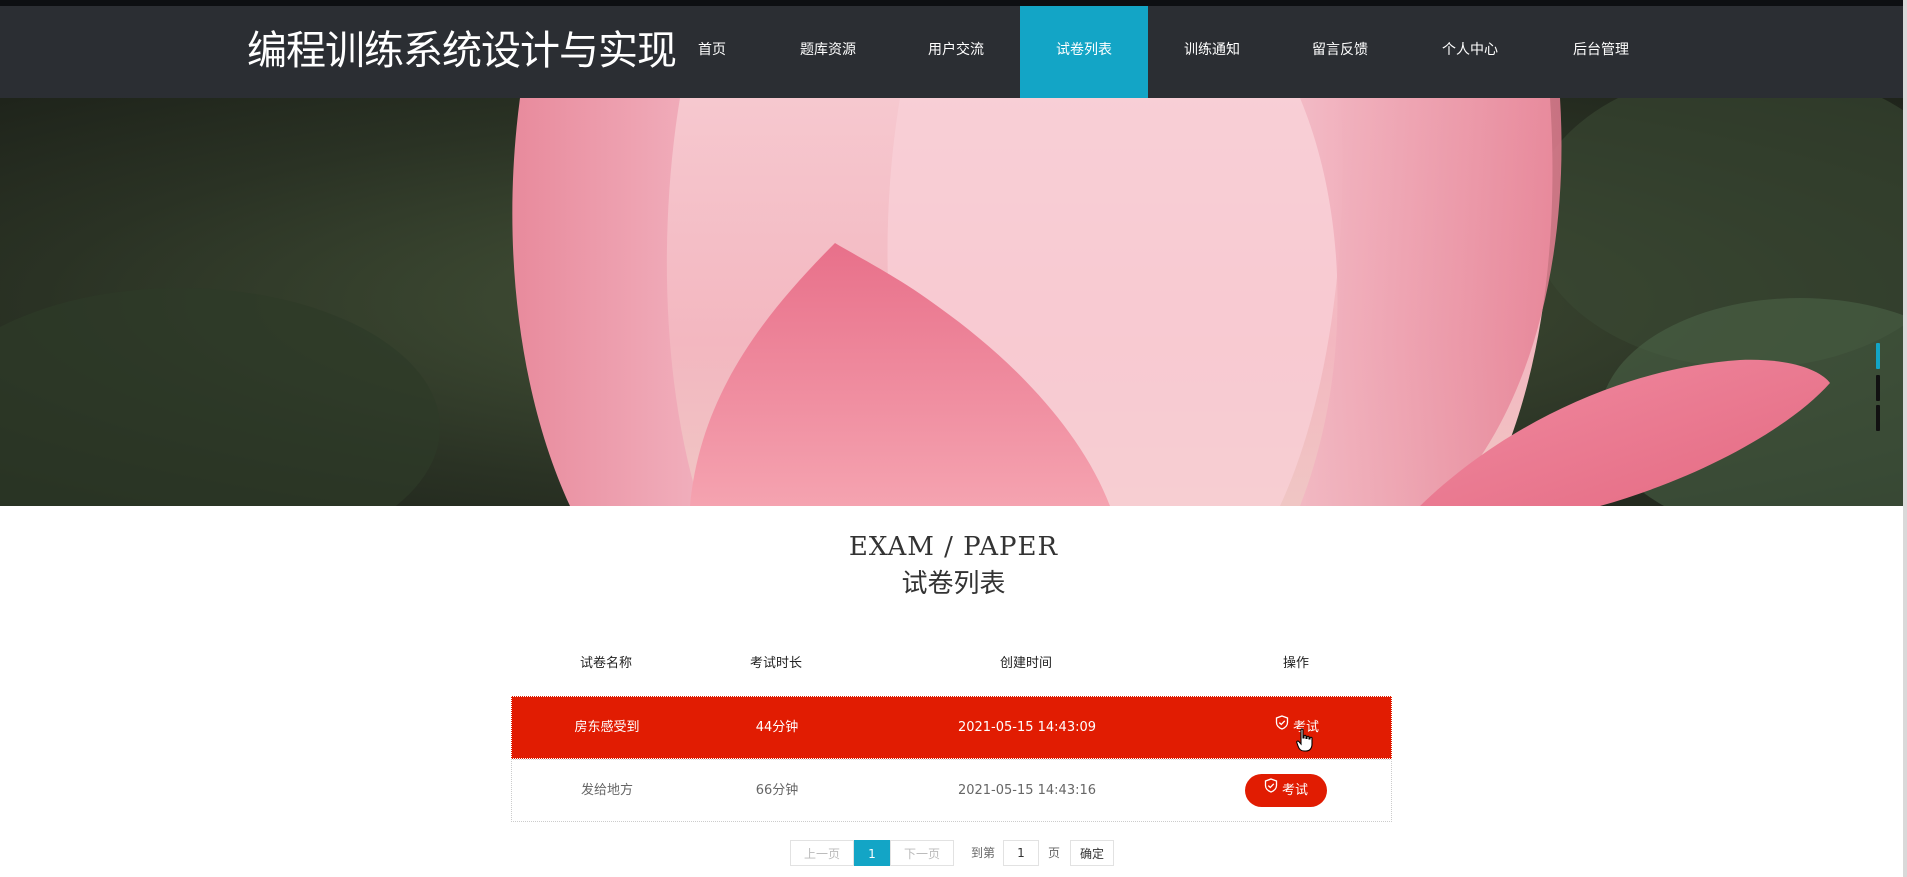 Image resolution: width=1907 pixels, height=877 pixels. What do you see at coordinates (953, 547) in the screenshot?
I see `section-title-en: EXAM / PAPER` at bounding box center [953, 547].